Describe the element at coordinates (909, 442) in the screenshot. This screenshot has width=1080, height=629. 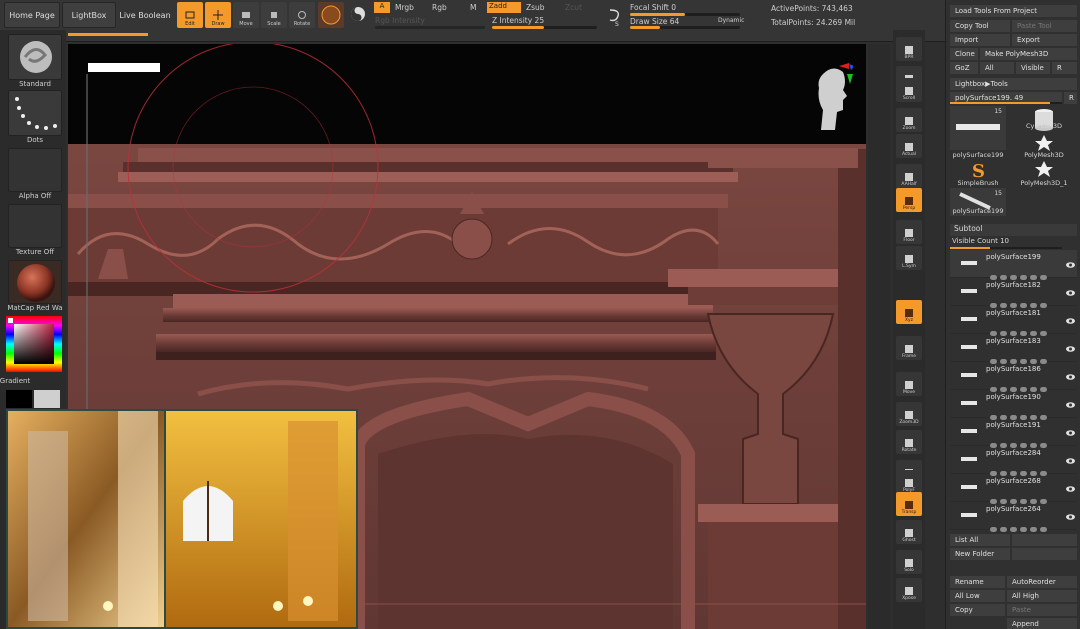
I see `view-button-rotate: Rotate` at that location.